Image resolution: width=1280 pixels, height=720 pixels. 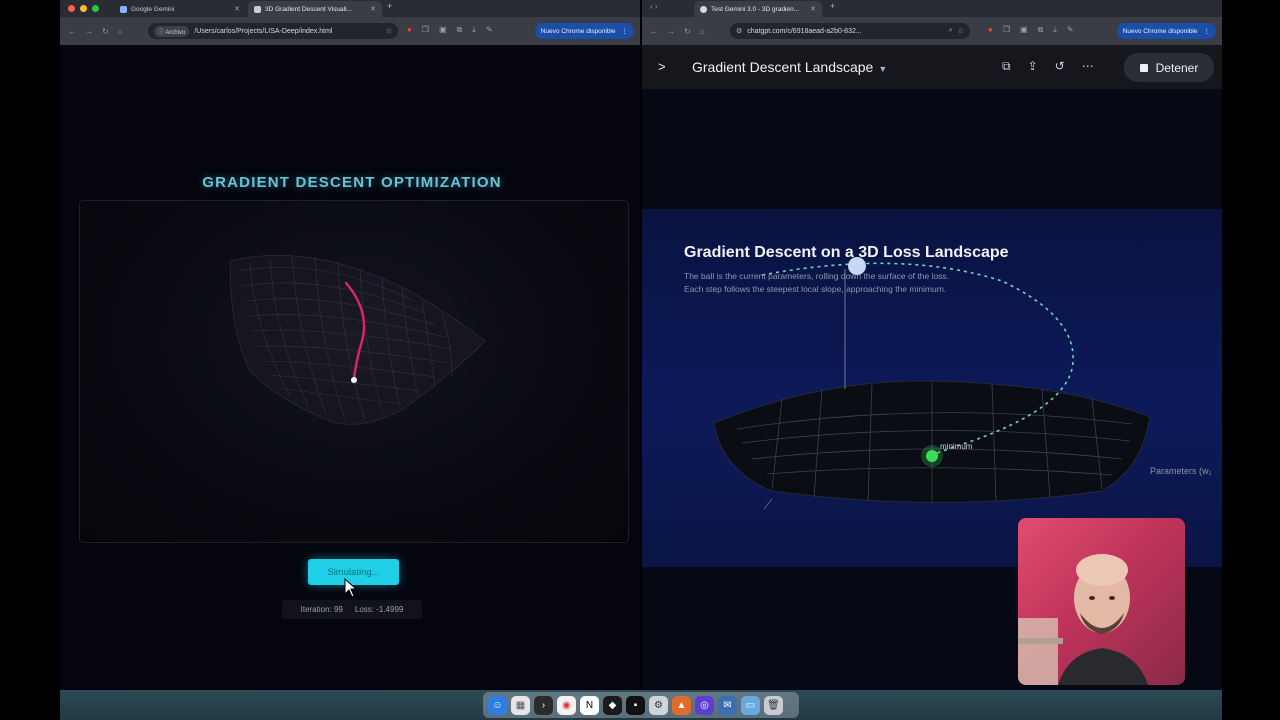 I want to click on window-controls, so click(x=83, y=8).